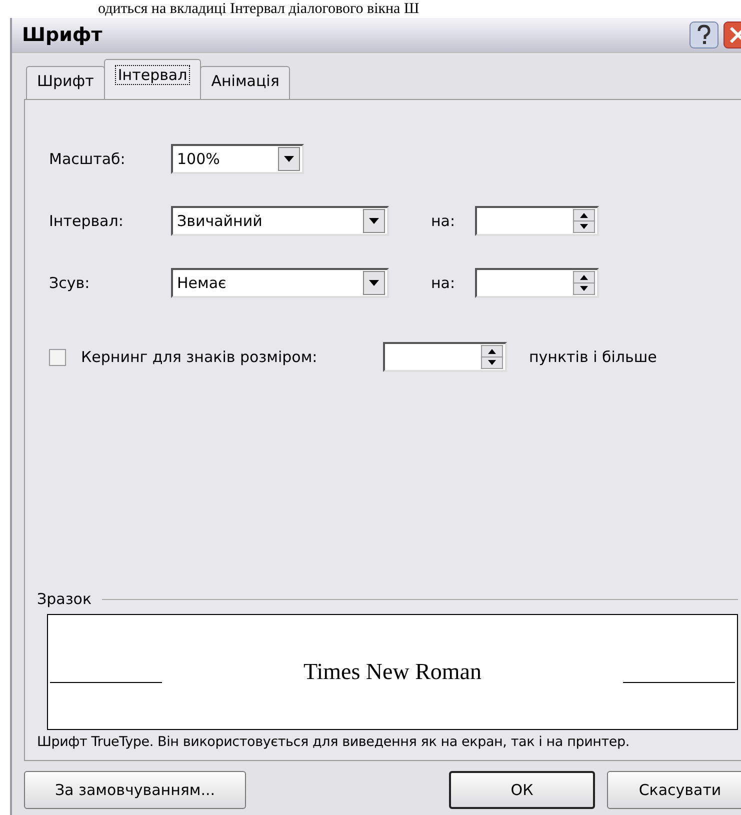 The height and width of the screenshot is (815, 741). Describe the element at coordinates (69, 283) in the screenshot. I see `field-label: Зсув:` at that location.